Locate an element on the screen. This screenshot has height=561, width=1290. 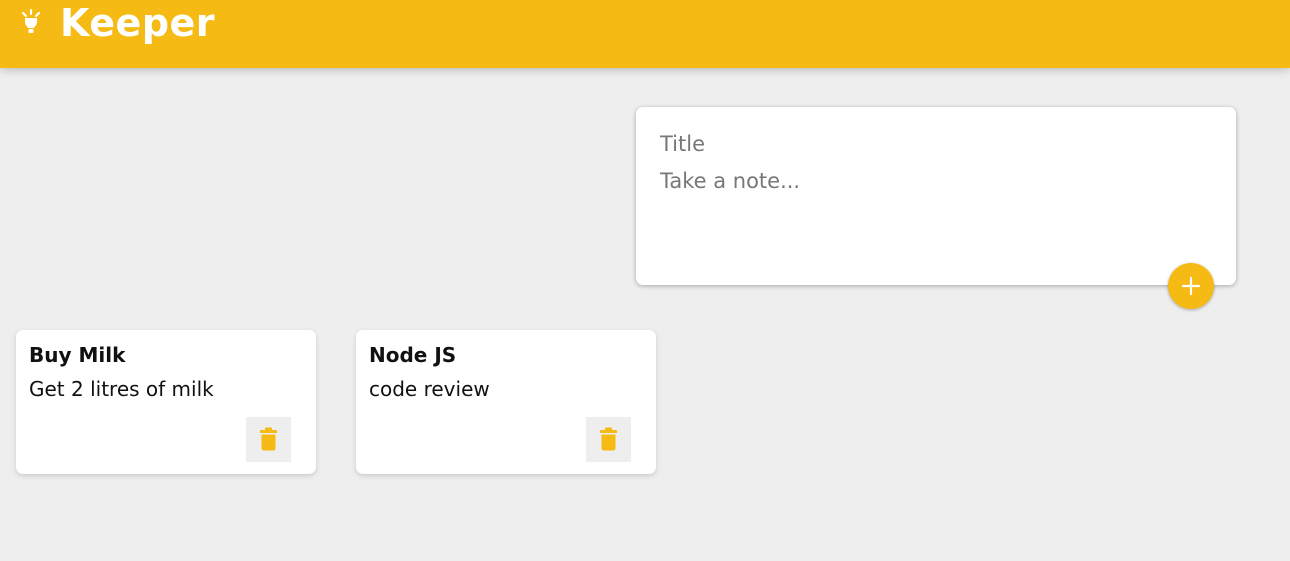
note-card: Node JS code review is located at coordinates (506, 402).